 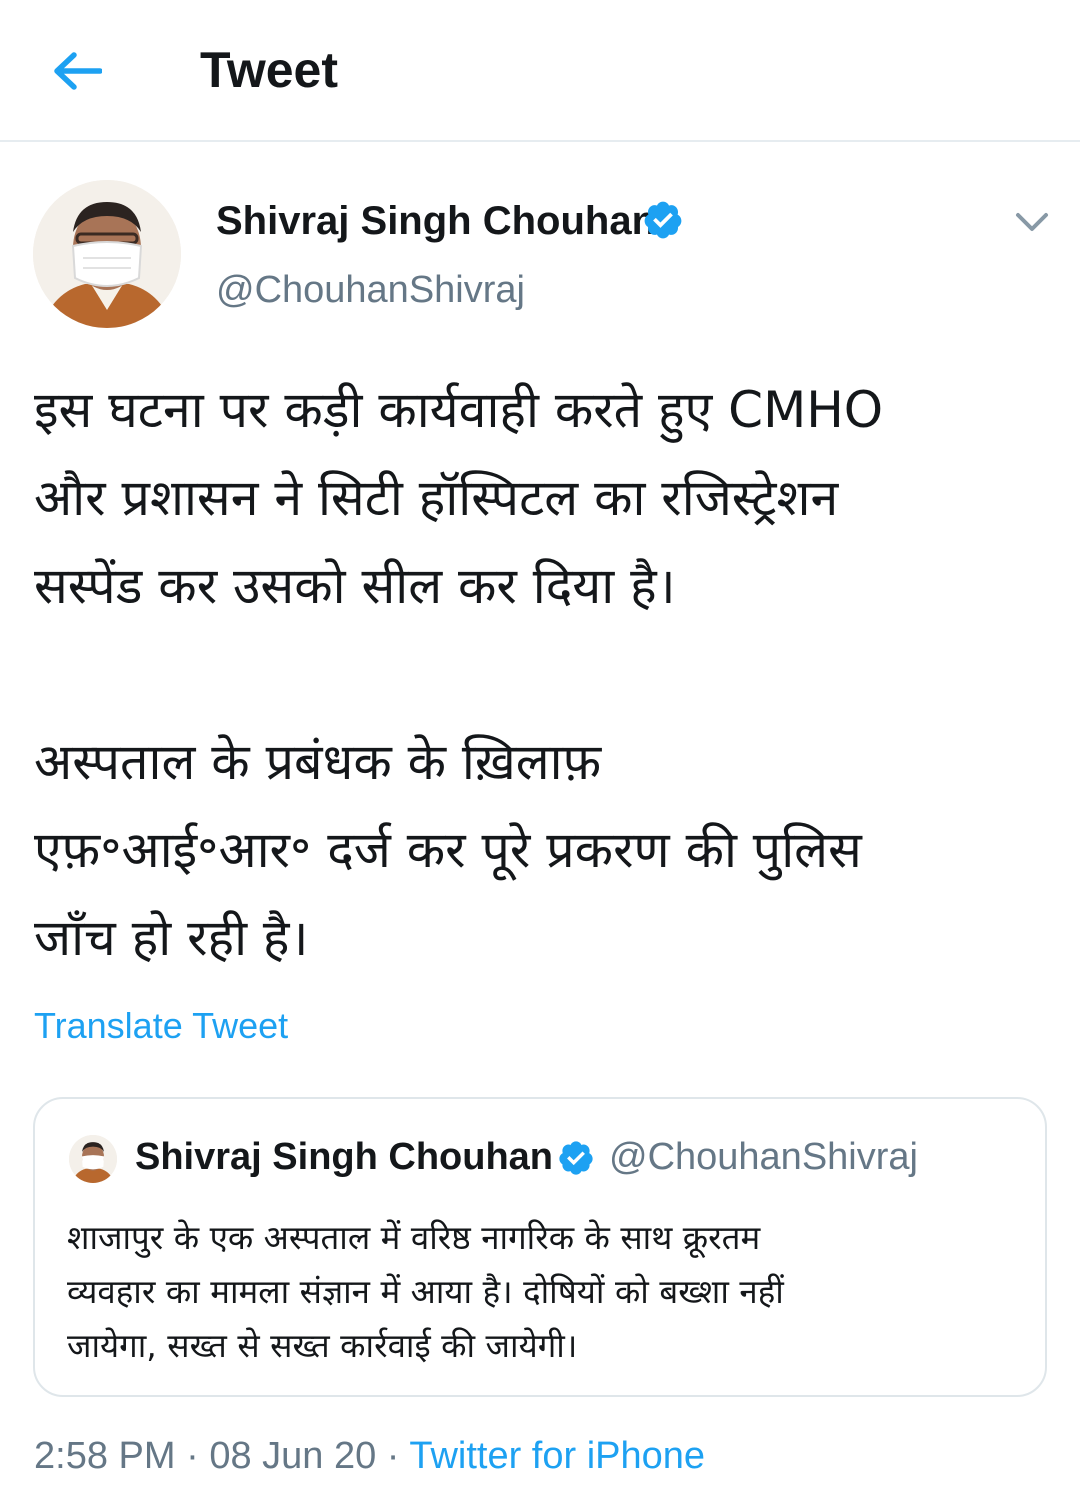 I want to click on translate-tweet-link: Translate Tweet, so click(x=161, y=1026).